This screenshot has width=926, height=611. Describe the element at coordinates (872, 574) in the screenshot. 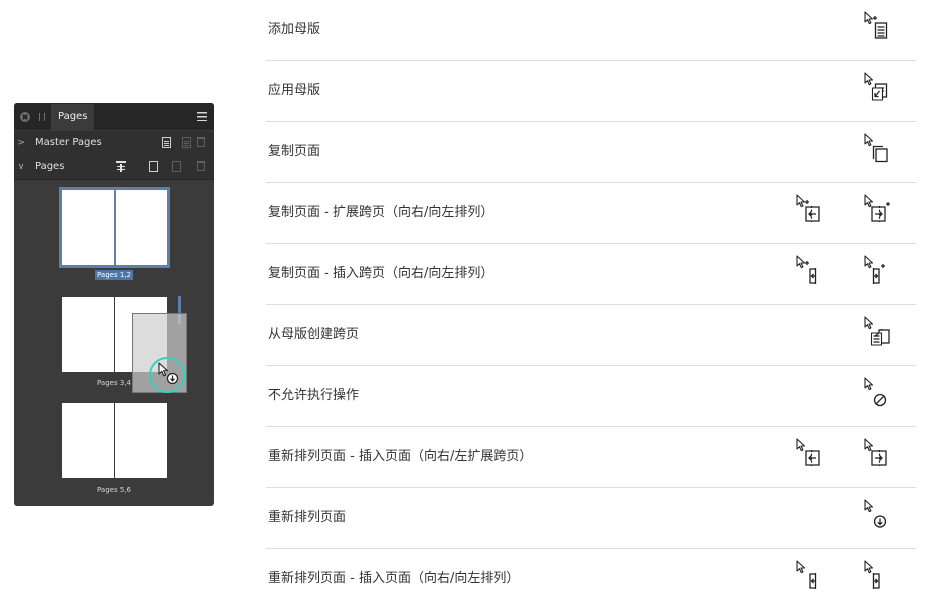

I see `cursor-reorder-insert-right-icon` at that location.